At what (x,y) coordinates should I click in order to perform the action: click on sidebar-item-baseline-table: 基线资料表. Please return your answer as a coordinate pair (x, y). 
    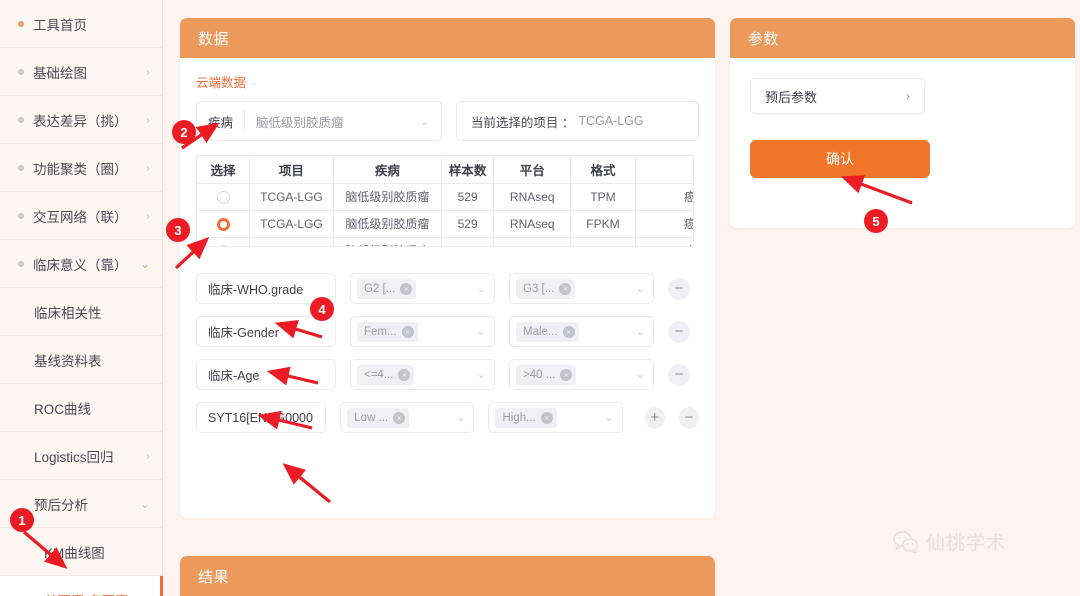
    Looking at the image, I should click on (81, 360).